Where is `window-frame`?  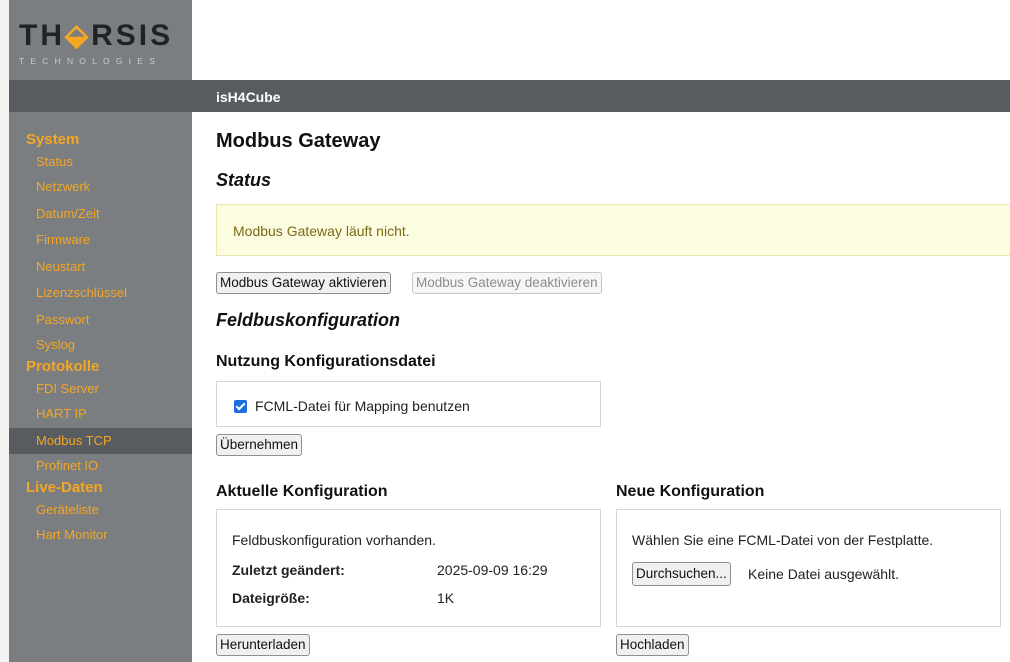
window-frame is located at coordinates (4, 331).